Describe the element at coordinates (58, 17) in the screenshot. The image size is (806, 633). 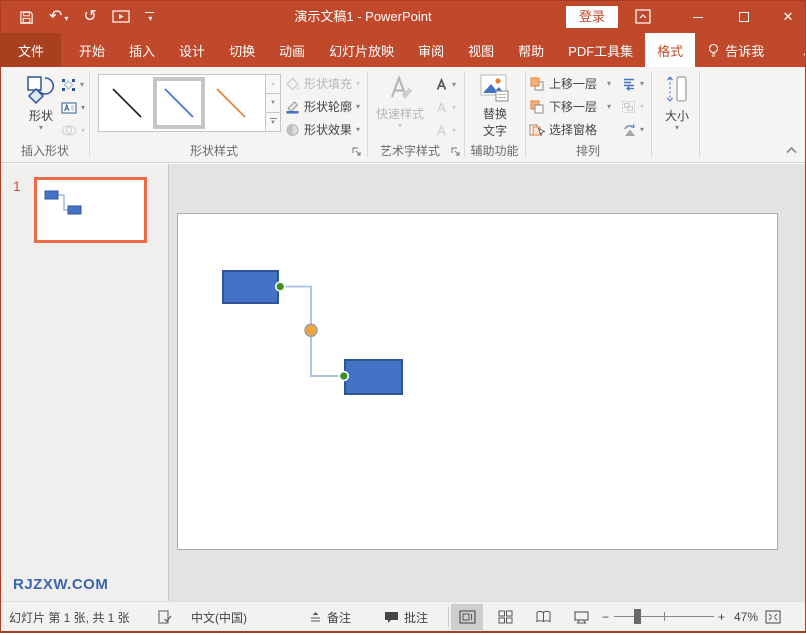
I see `undo-button: ↶ ▾` at that location.